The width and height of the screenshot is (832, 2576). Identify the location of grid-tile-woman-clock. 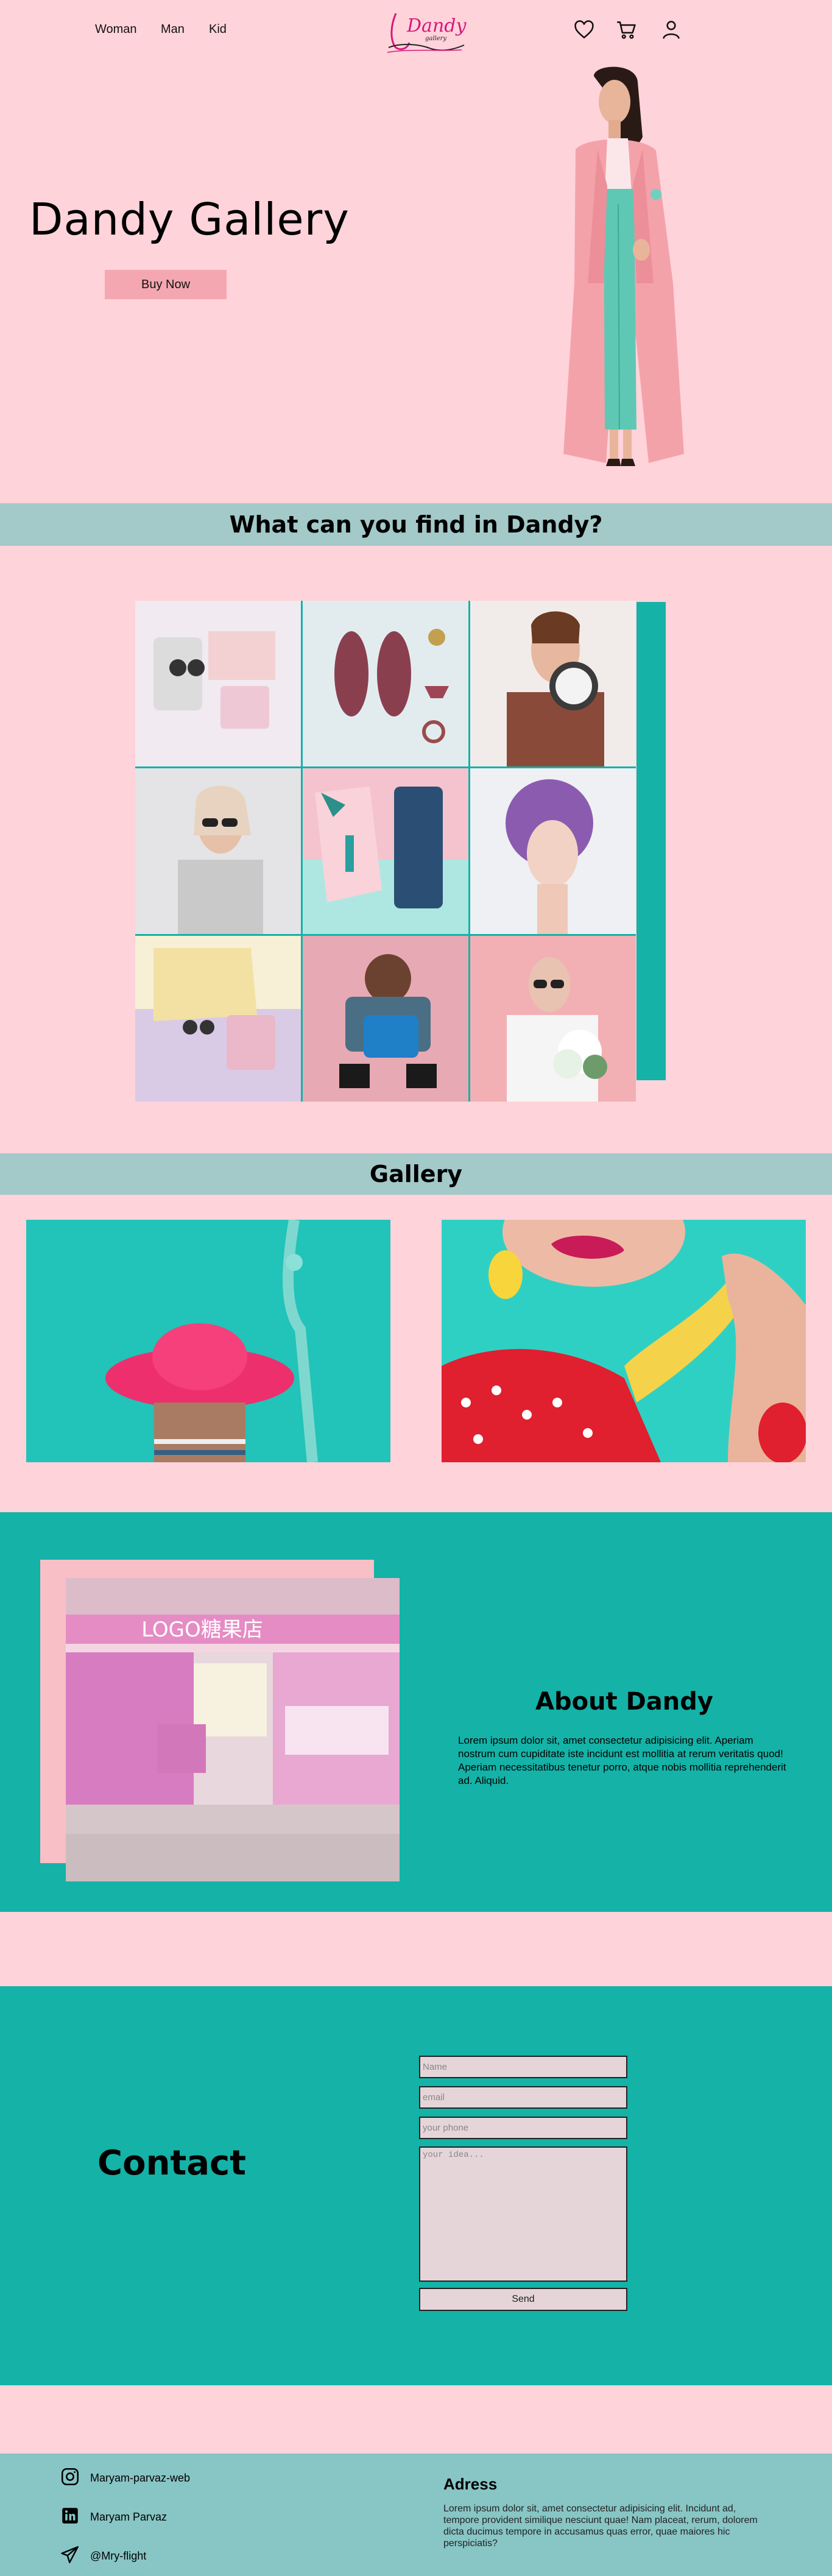
(553, 683).